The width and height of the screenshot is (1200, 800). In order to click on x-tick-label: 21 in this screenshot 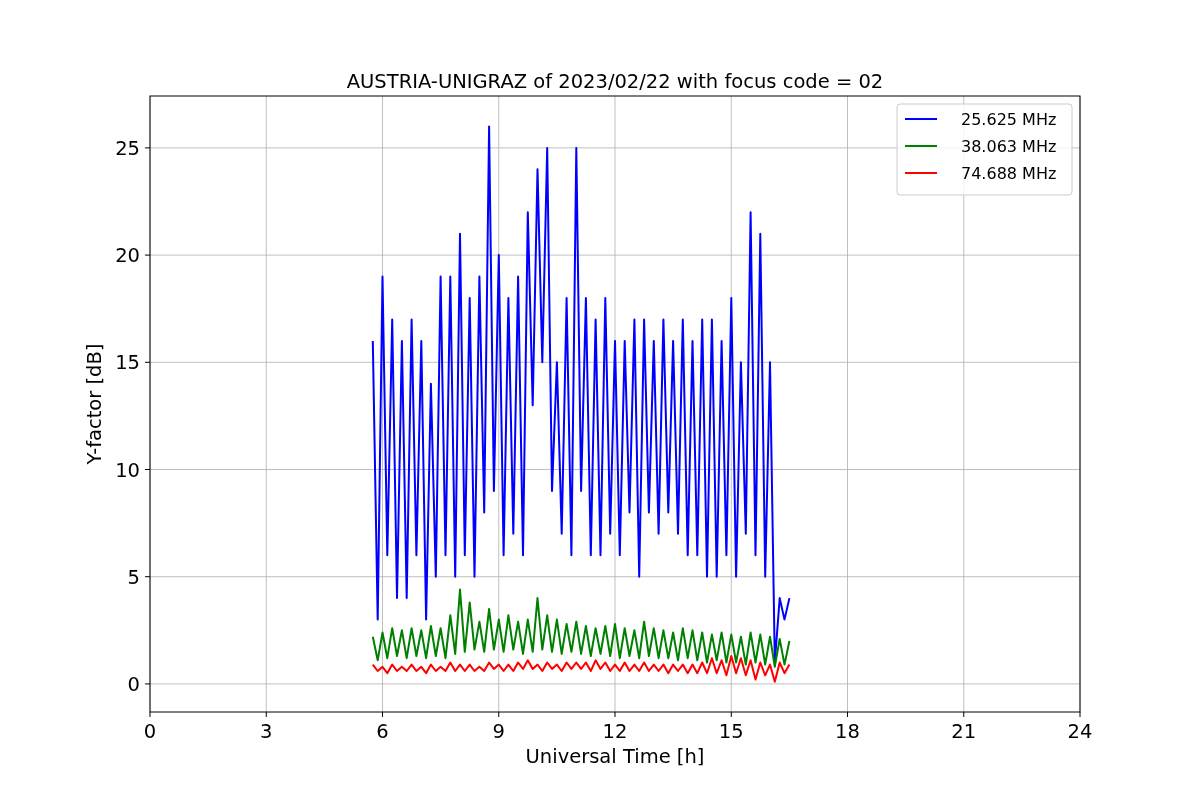, I will do `click(964, 731)`.